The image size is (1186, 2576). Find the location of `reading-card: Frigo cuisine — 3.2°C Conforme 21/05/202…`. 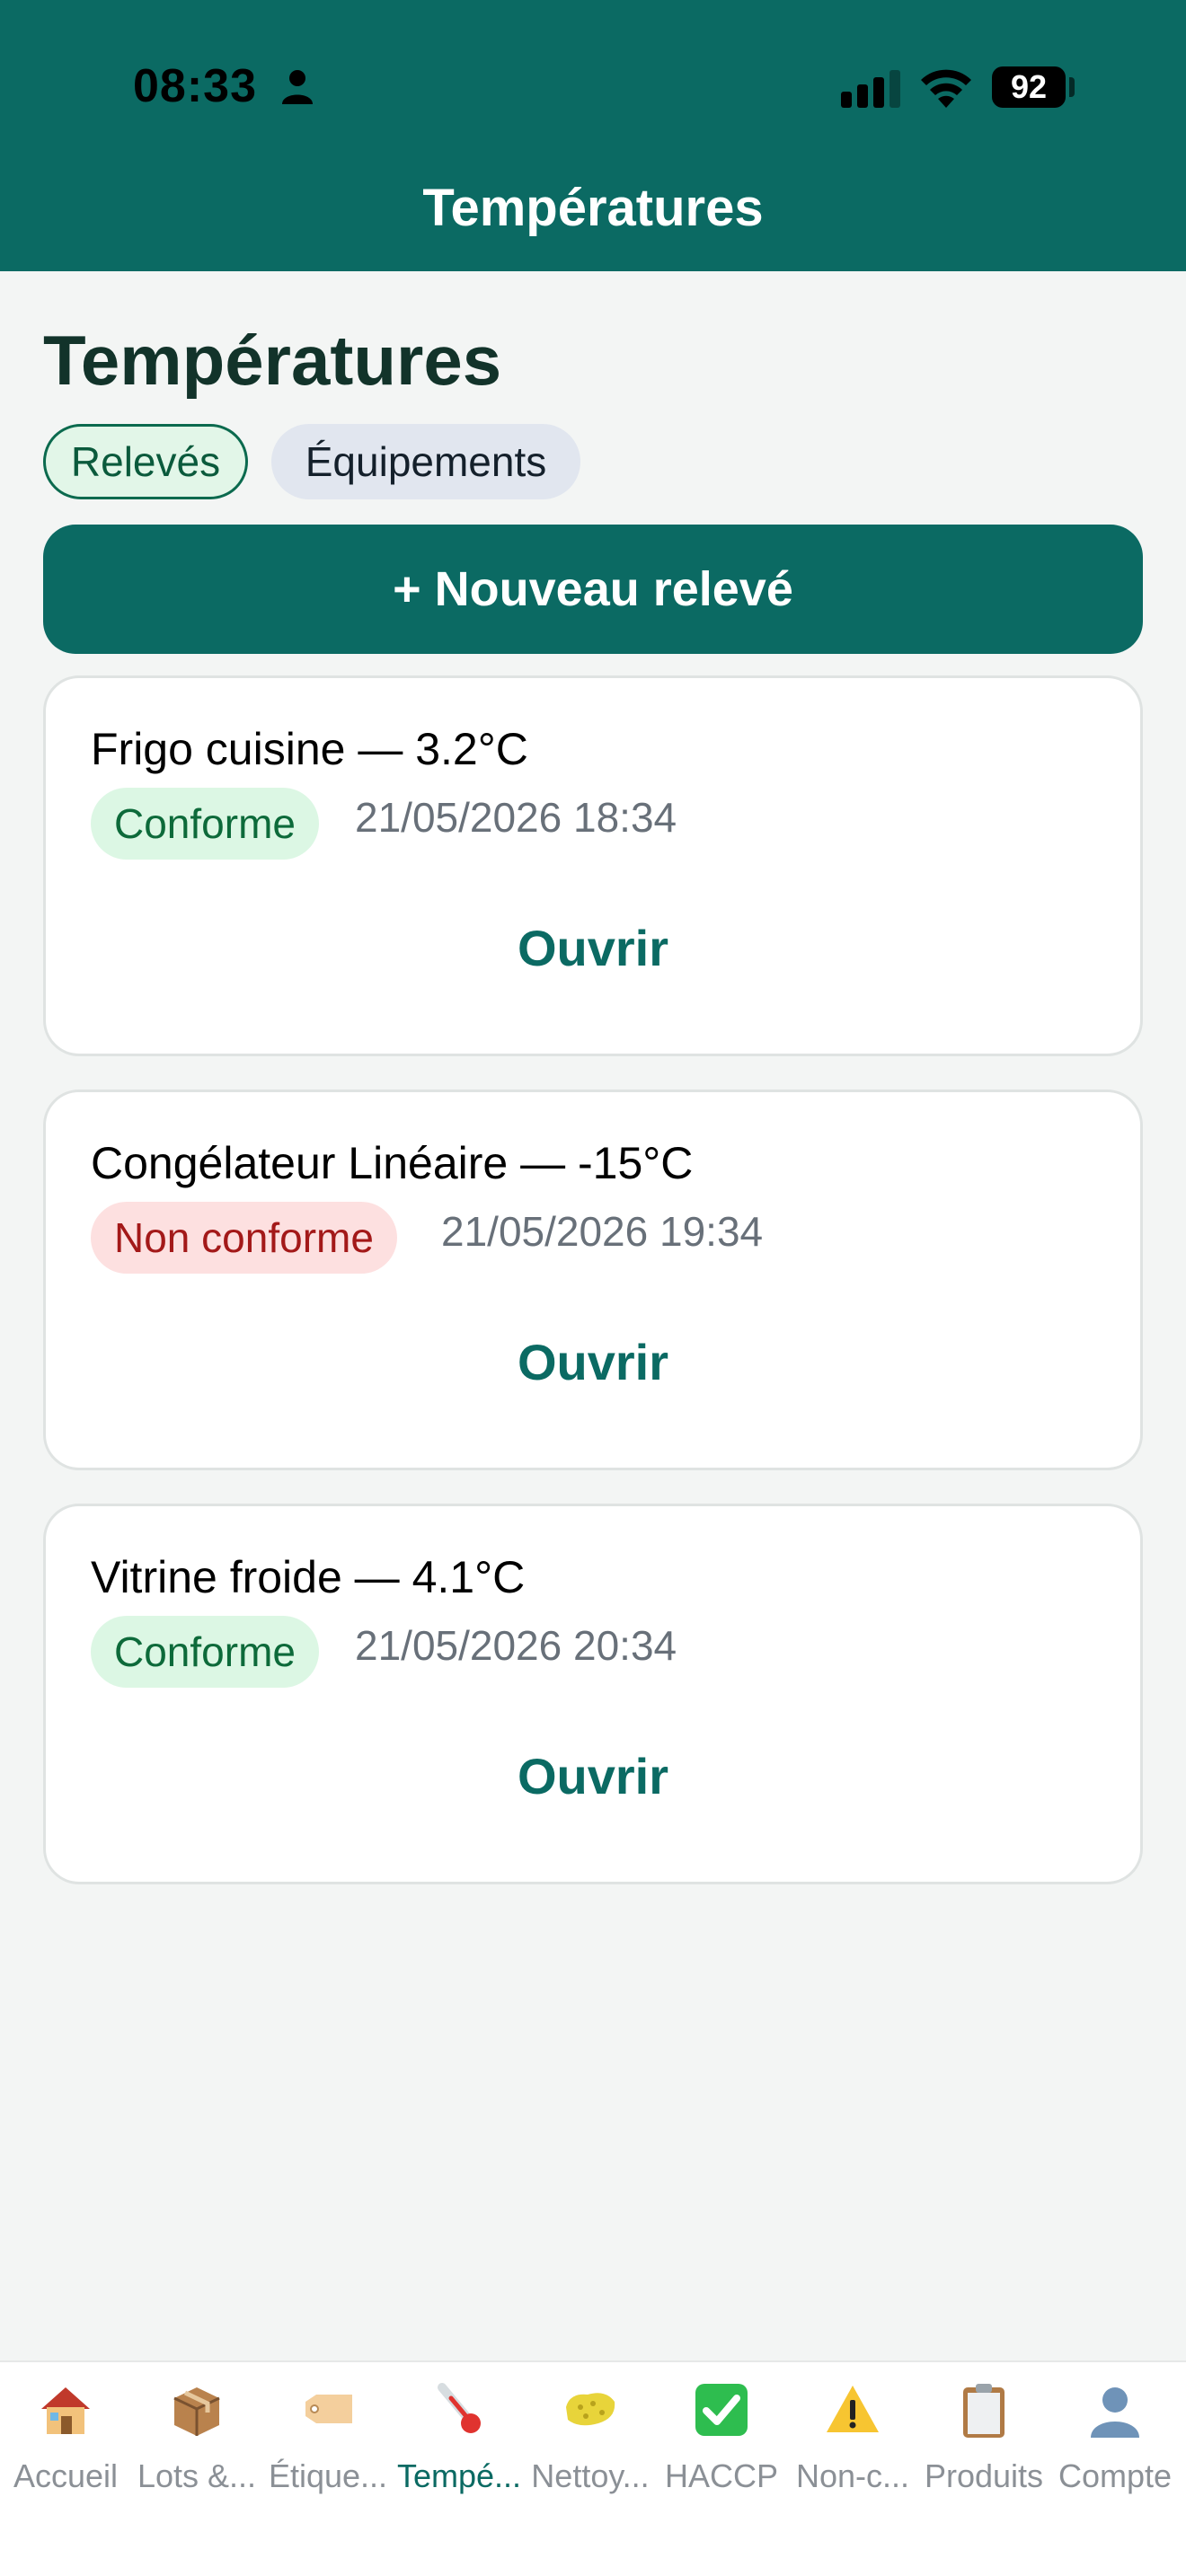

reading-card: Frigo cuisine — 3.2°C Conforme 21/05/202… is located at coordinates (593, 865).